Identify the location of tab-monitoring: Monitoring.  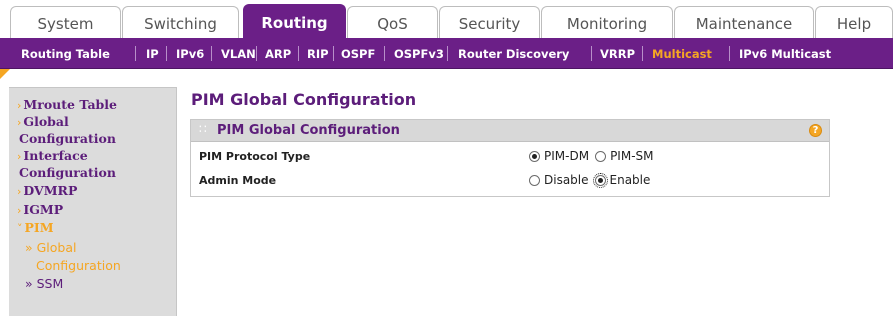
(607, 23).